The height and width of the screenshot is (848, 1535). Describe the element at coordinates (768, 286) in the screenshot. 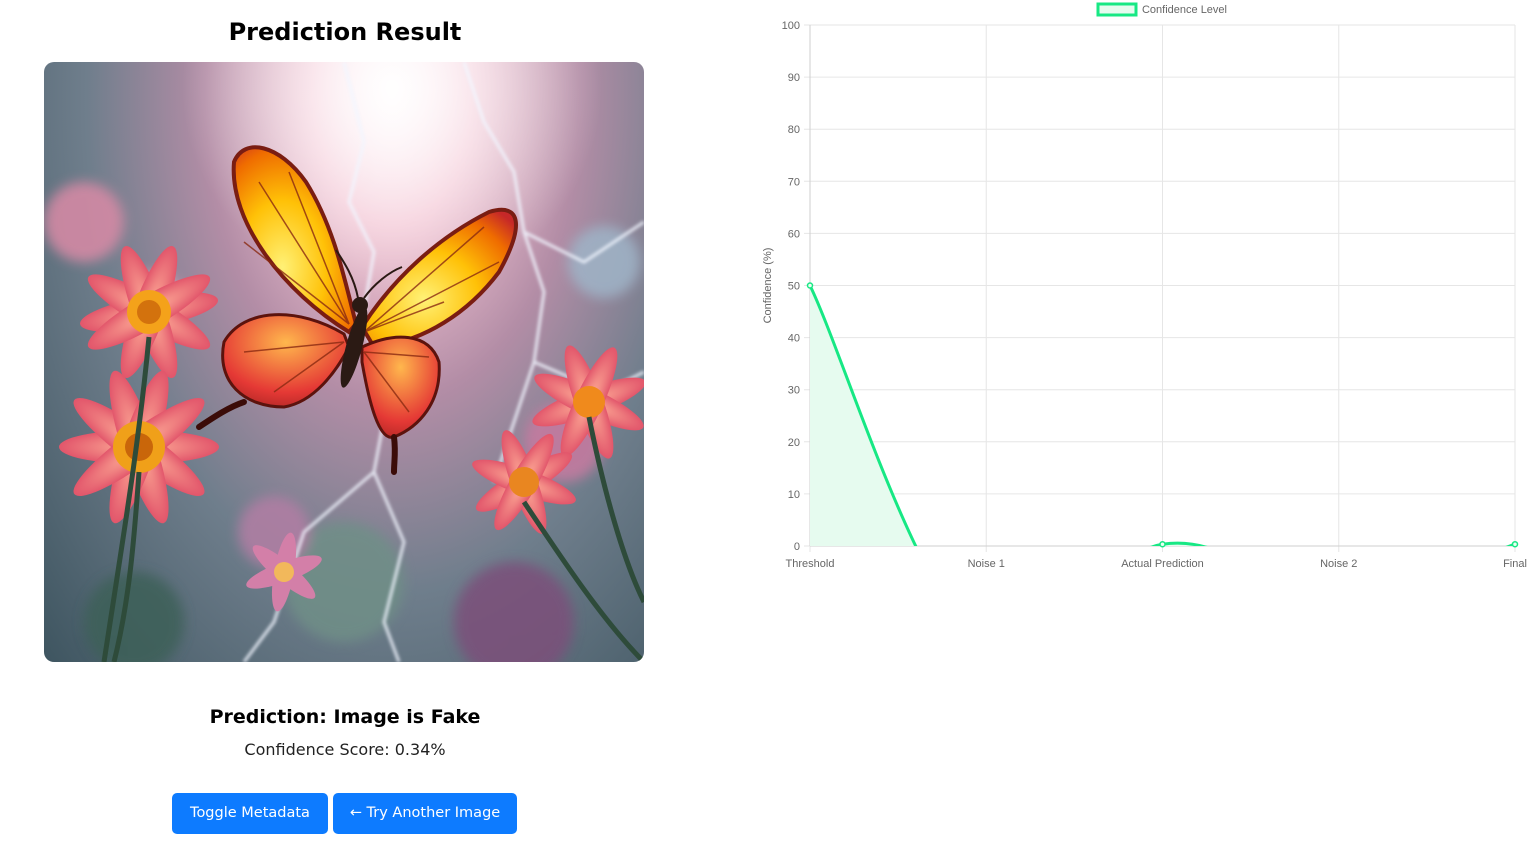

I see `y-axis-title: Confidence (%)` at that location.